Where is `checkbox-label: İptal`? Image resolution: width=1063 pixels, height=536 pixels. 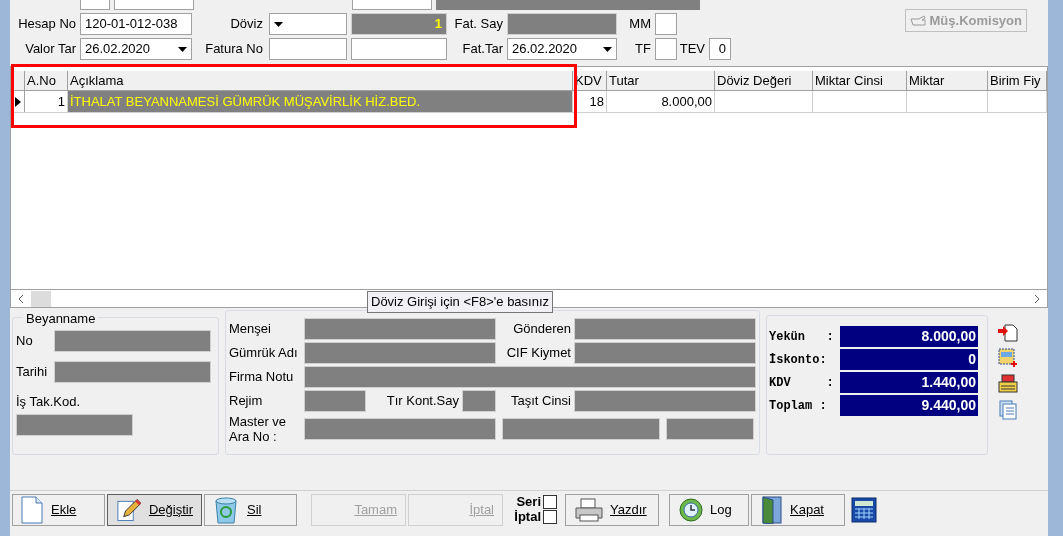 checkbox-label: İptal is located at coordinates (527, 517).